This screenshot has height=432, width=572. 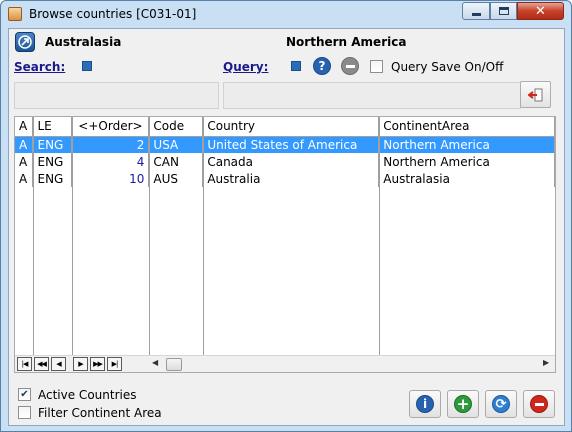 What do you see at coordinates (24, 127) in the screenshot?
I see `col-header-a: A` at bounding box center [24, 127].